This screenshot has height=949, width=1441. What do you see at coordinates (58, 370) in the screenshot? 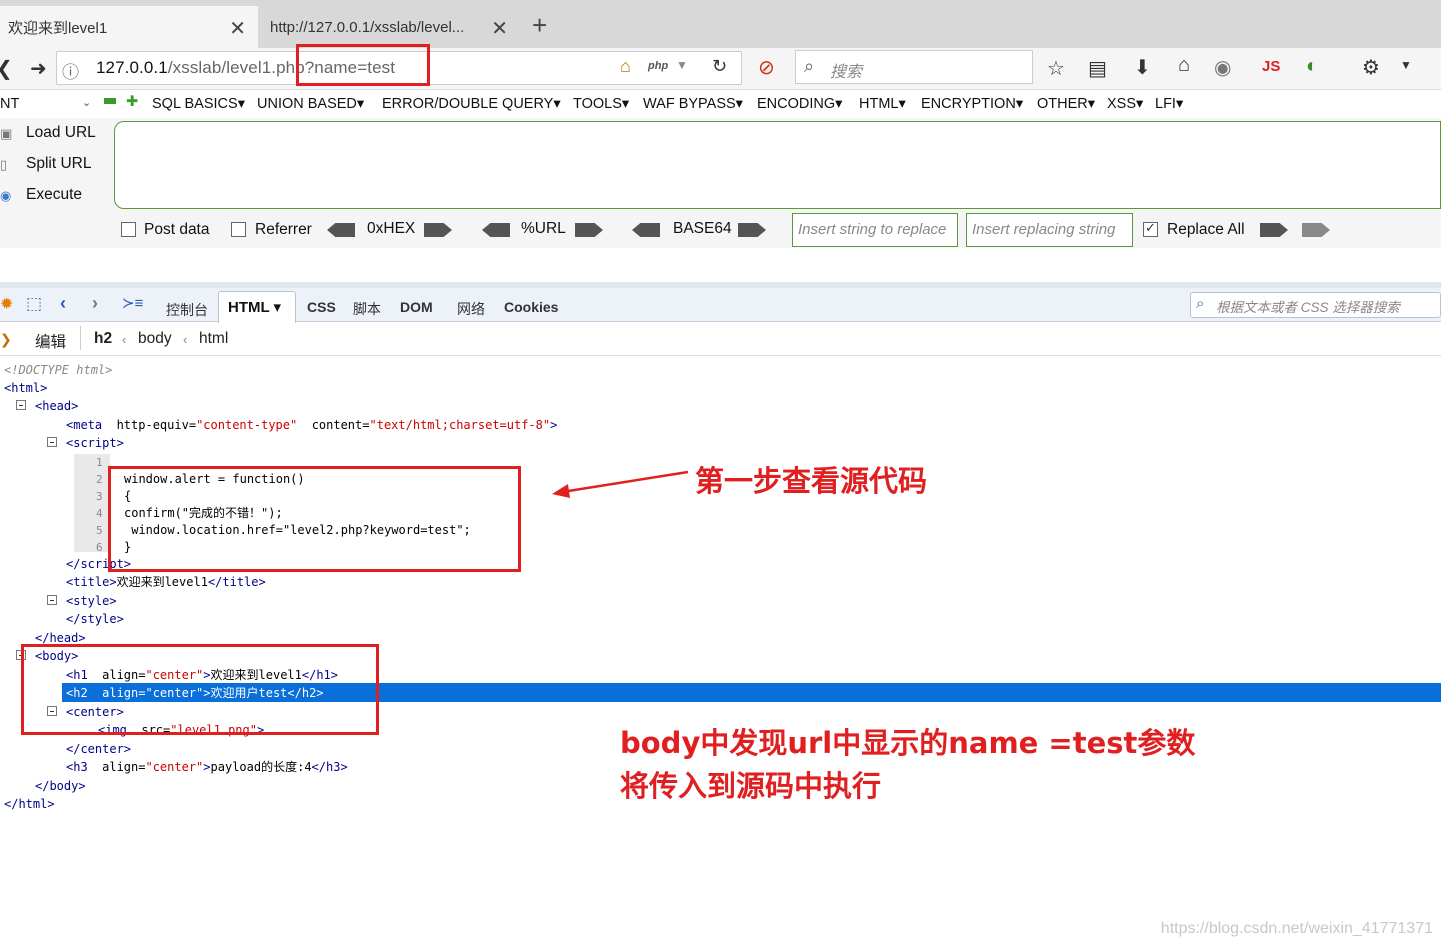
I see `doctype-node: <!DOCTYPE html>` at bounding box center [58, 370].